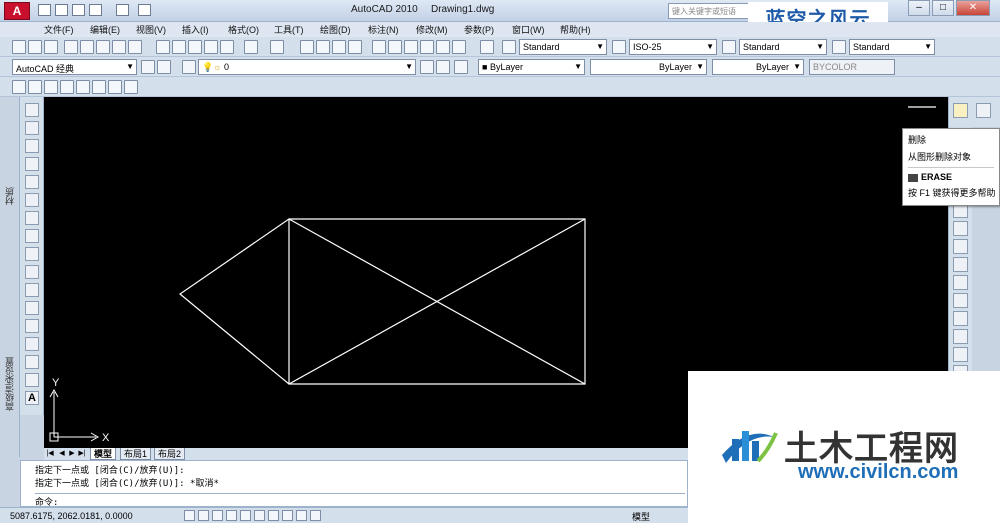 The width and height of the screenshot is (1000, 523). What do you see at coordinates (103, 47) in the screenshot?
I see `publish-icon` at bounding box center [103, 47].